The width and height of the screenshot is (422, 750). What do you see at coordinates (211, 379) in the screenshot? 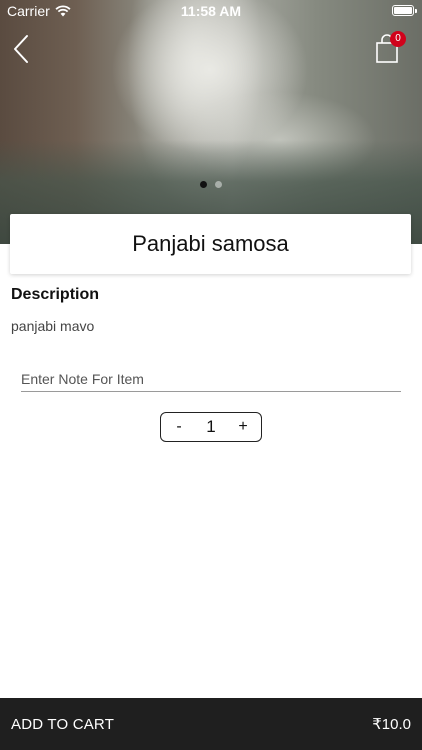
I see `item-note-input` at bounding box center [211, 379].